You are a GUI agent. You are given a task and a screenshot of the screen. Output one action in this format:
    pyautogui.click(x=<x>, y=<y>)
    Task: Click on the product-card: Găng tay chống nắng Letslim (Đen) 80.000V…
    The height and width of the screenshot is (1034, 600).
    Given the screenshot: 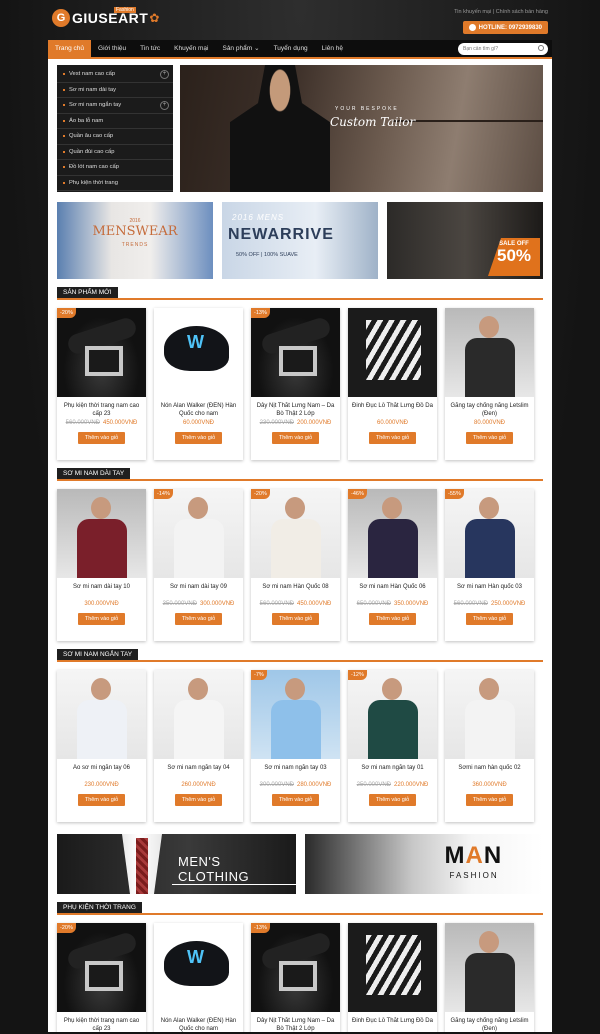 What is the action you would take?
    pyautogui.click(x=489, y=384)
    